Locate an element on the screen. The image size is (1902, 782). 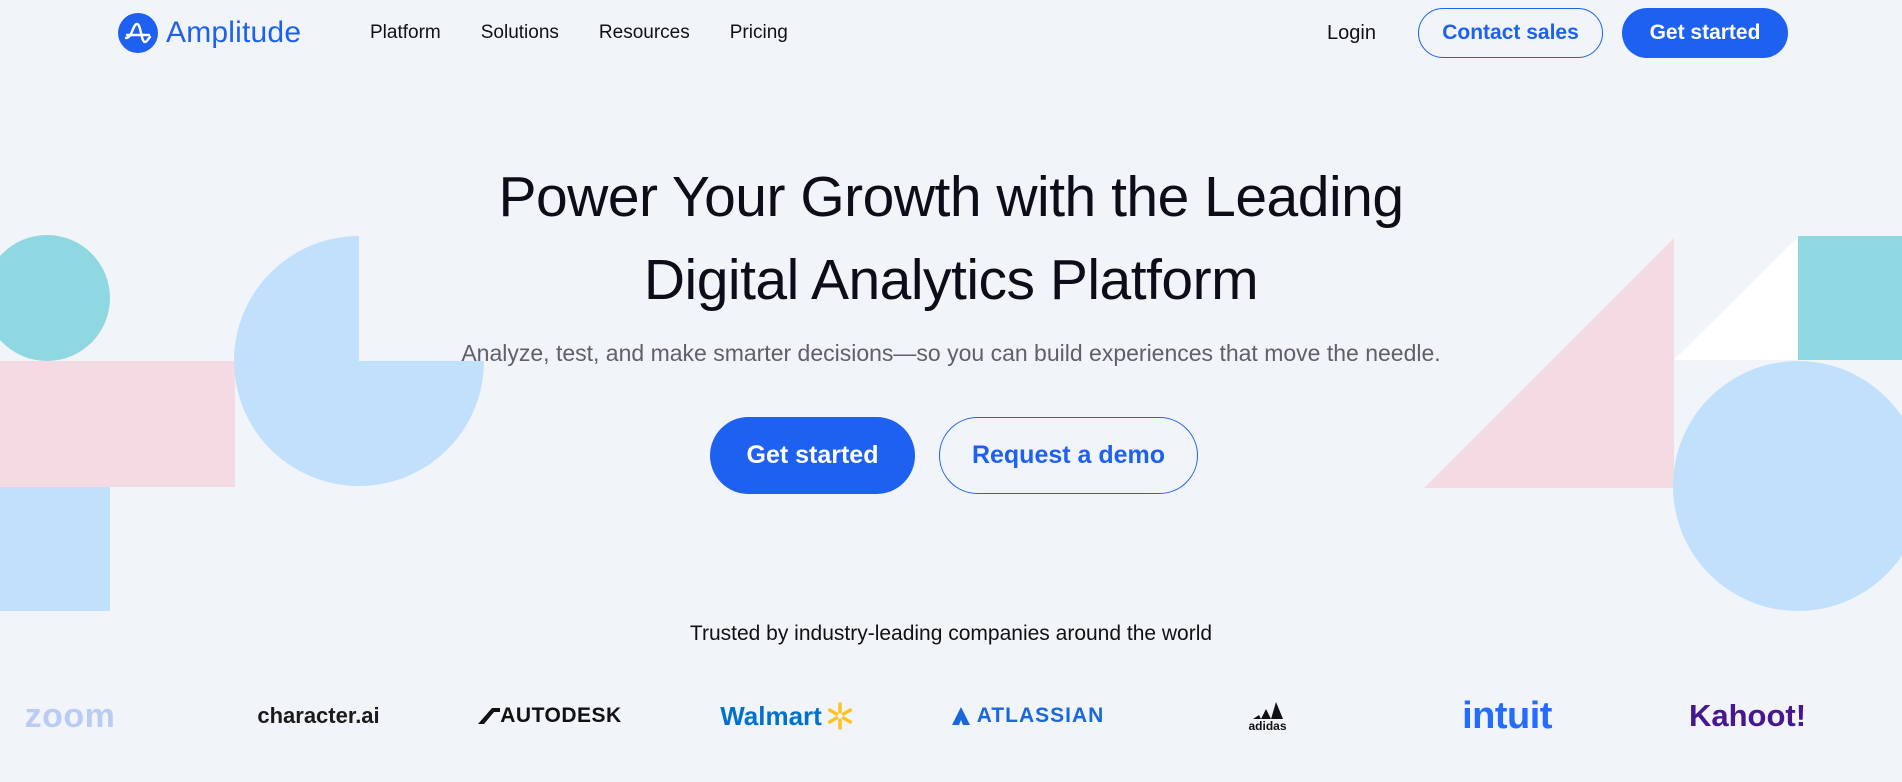
autodesk-wordmark: AUTODESK is located at coordinates (561, 715).